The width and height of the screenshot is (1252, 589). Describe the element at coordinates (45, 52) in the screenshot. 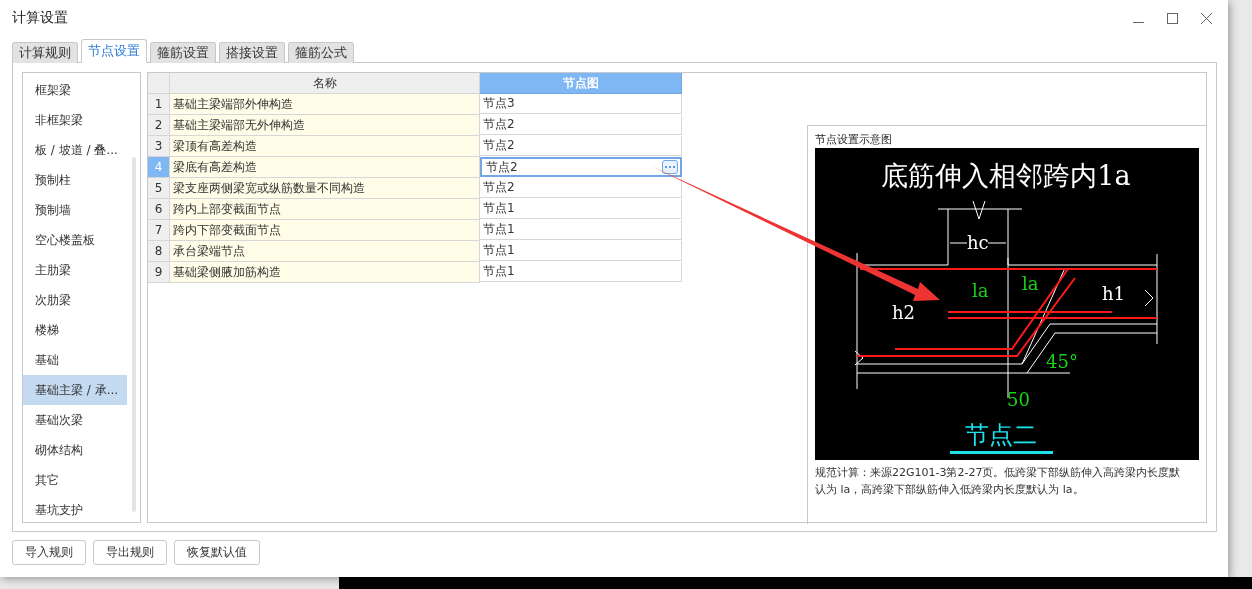

I see `tab: 计算规则` at that location.